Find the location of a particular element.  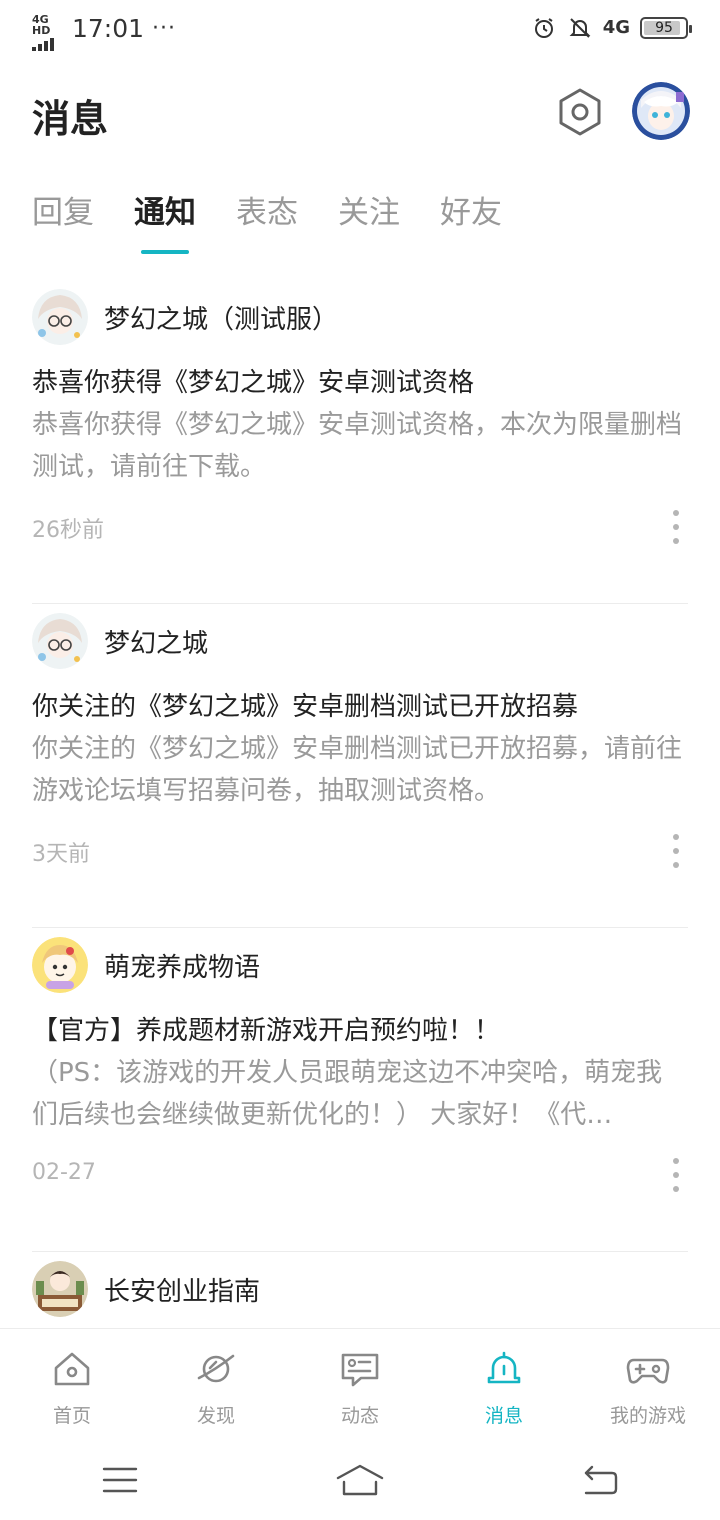

home-icon is located at coordinates (72, 1369).